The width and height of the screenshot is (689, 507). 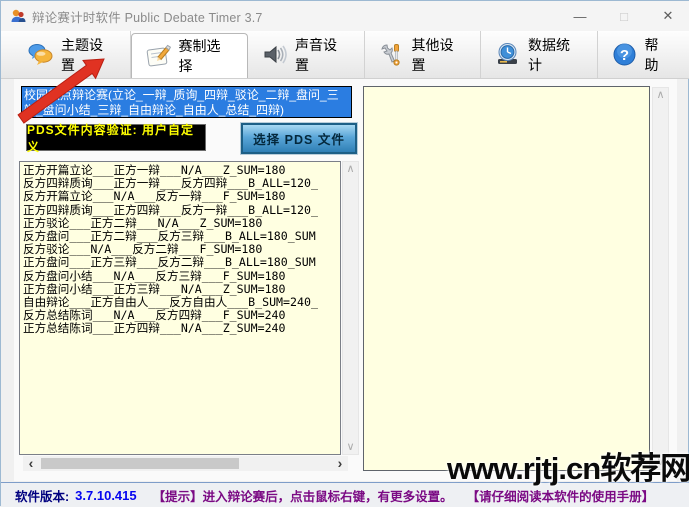 I want to click on scroll-down-icon: ∨, so click(x=350, y=447).